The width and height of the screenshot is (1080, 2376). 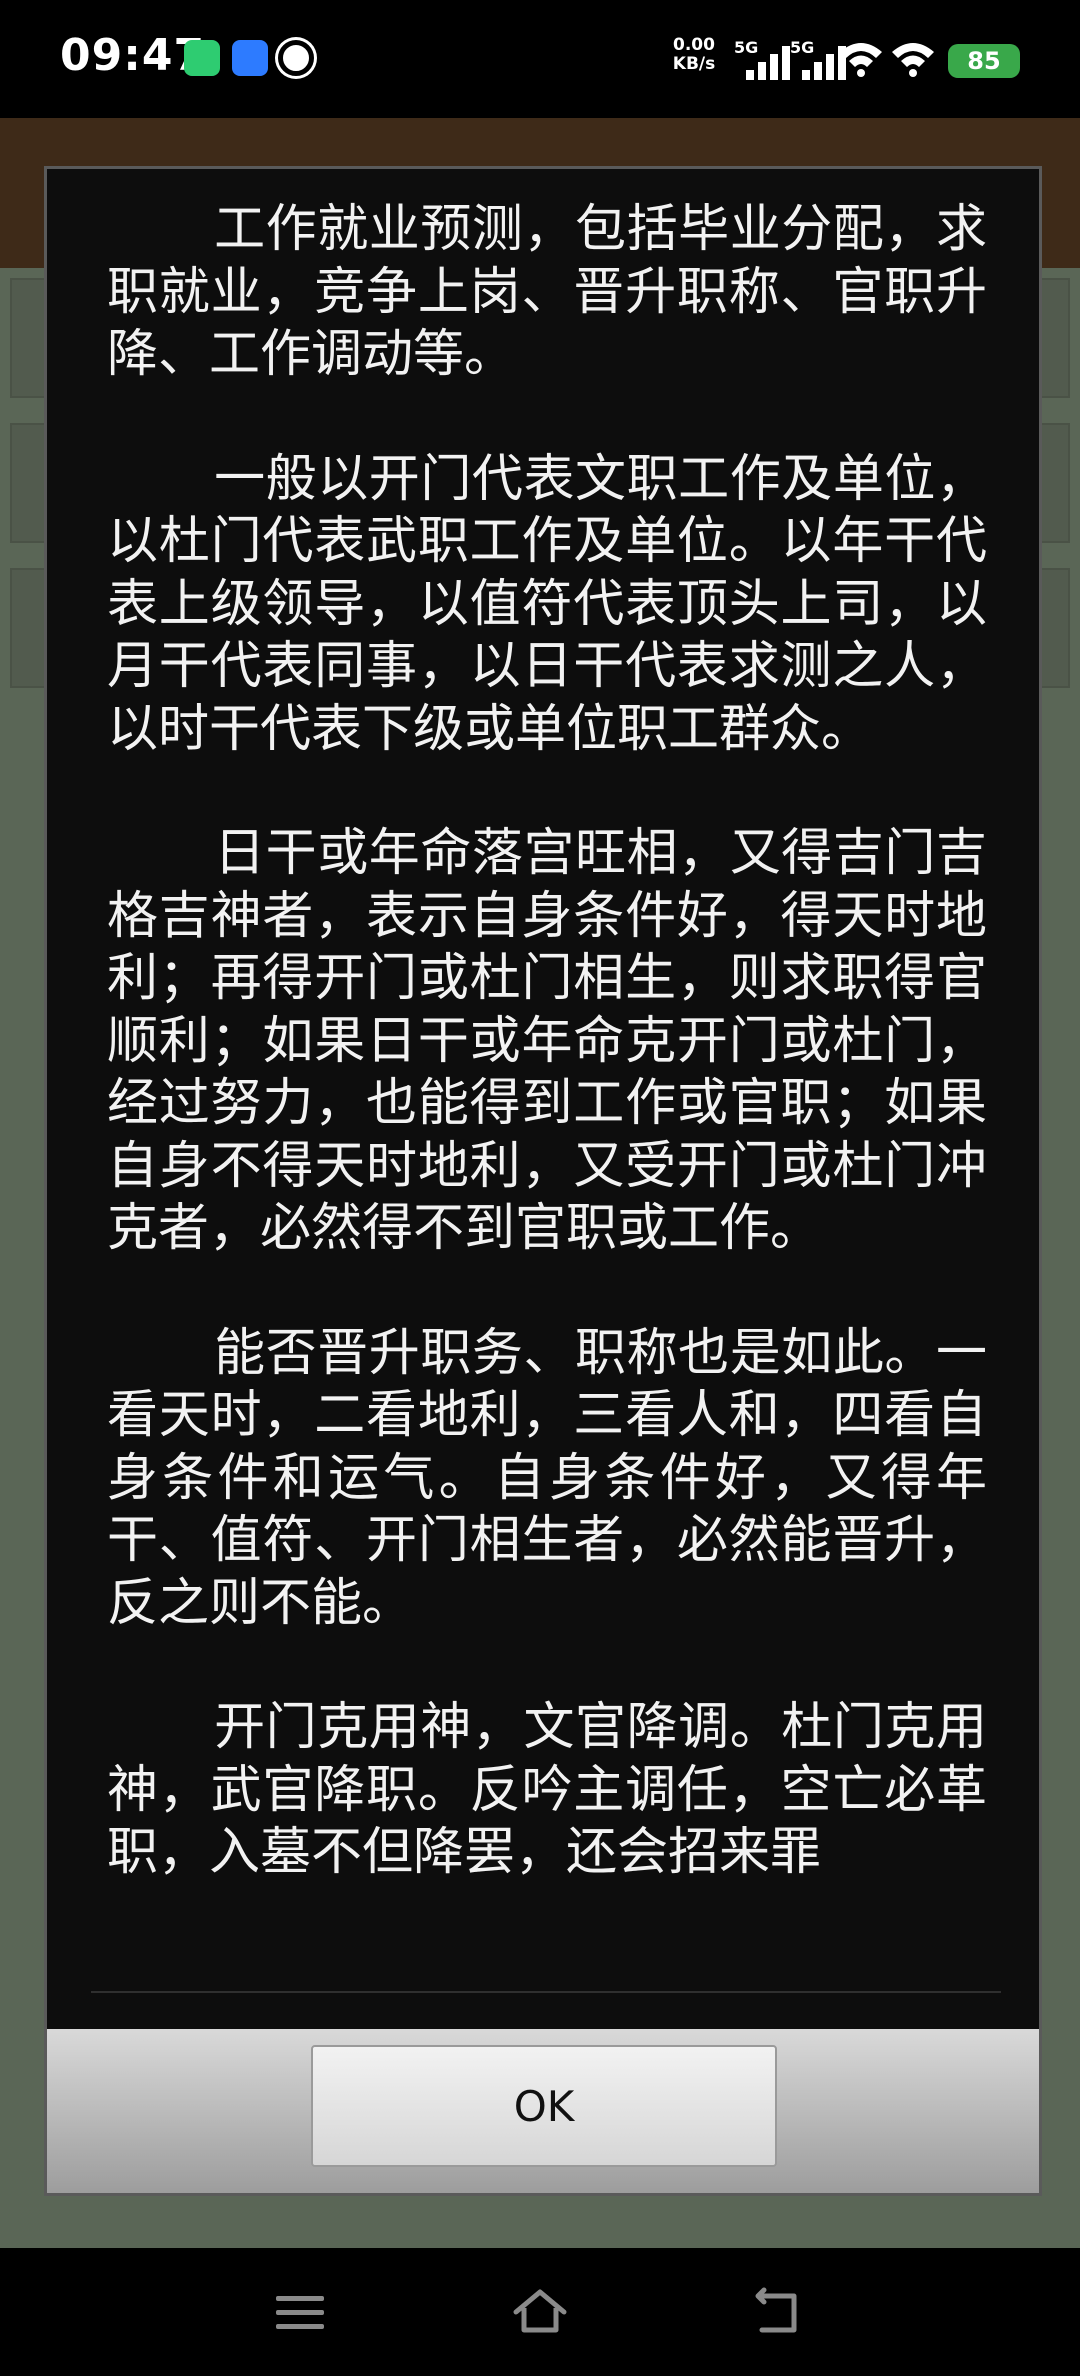 I want to click on signal-1-icon: 5G, so click(x=764, y=59).